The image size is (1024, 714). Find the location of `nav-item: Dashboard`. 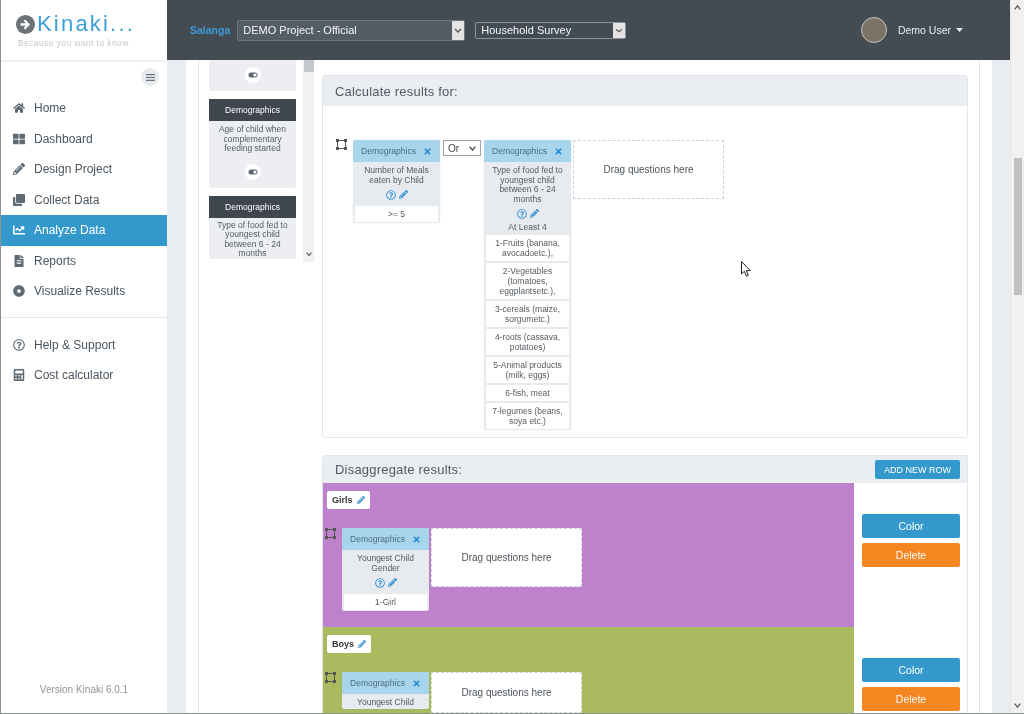

nav-item: Dashboard is located at coordinates (84, 138).